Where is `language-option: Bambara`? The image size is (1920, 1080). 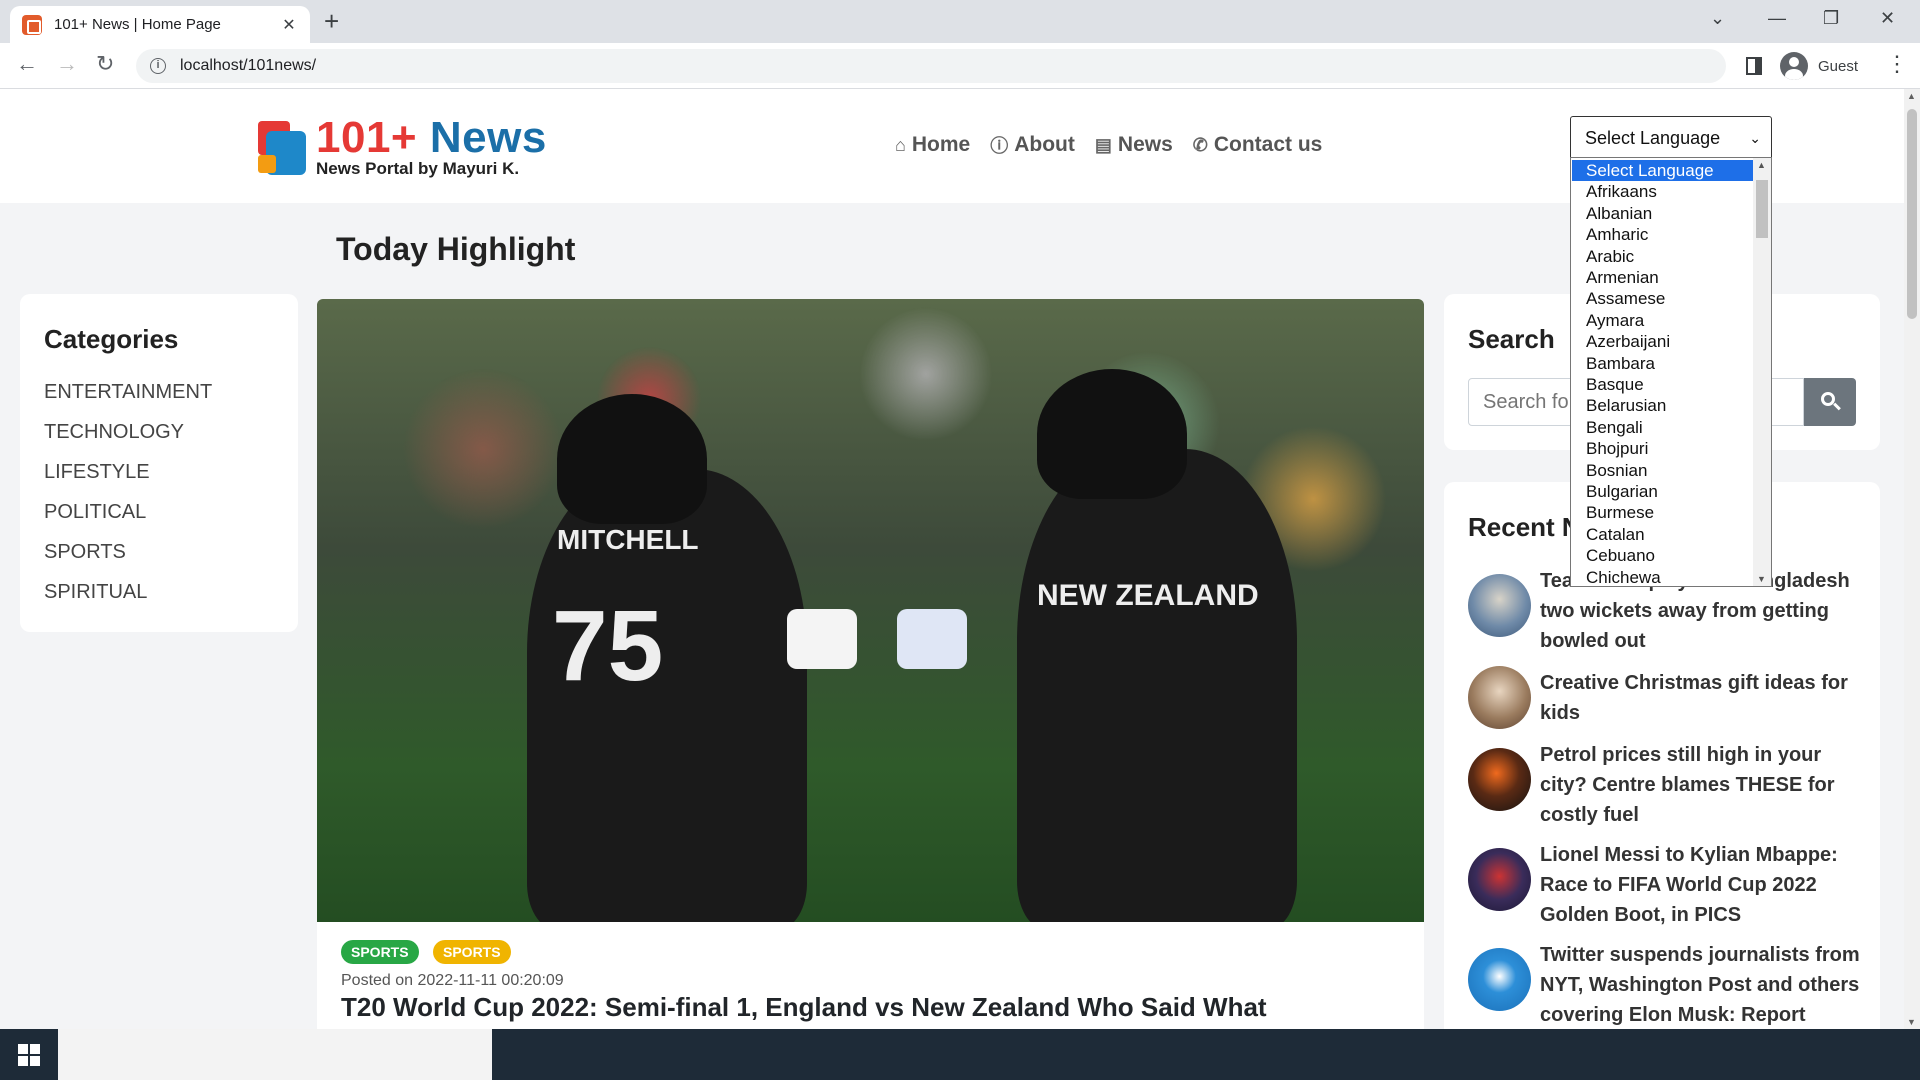 language-option: Bambara is located at coordinates (1662, 363).